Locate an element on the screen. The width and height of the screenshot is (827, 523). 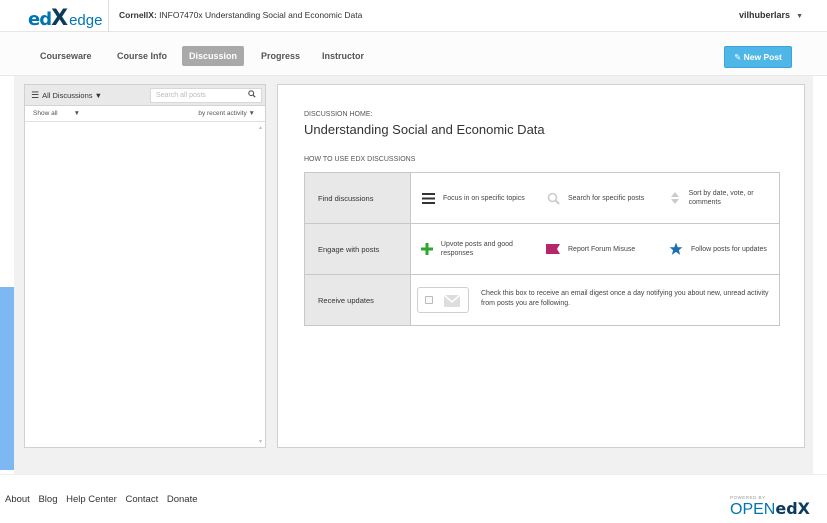
search-input: Search all posts is located at coordinates (206, 95).